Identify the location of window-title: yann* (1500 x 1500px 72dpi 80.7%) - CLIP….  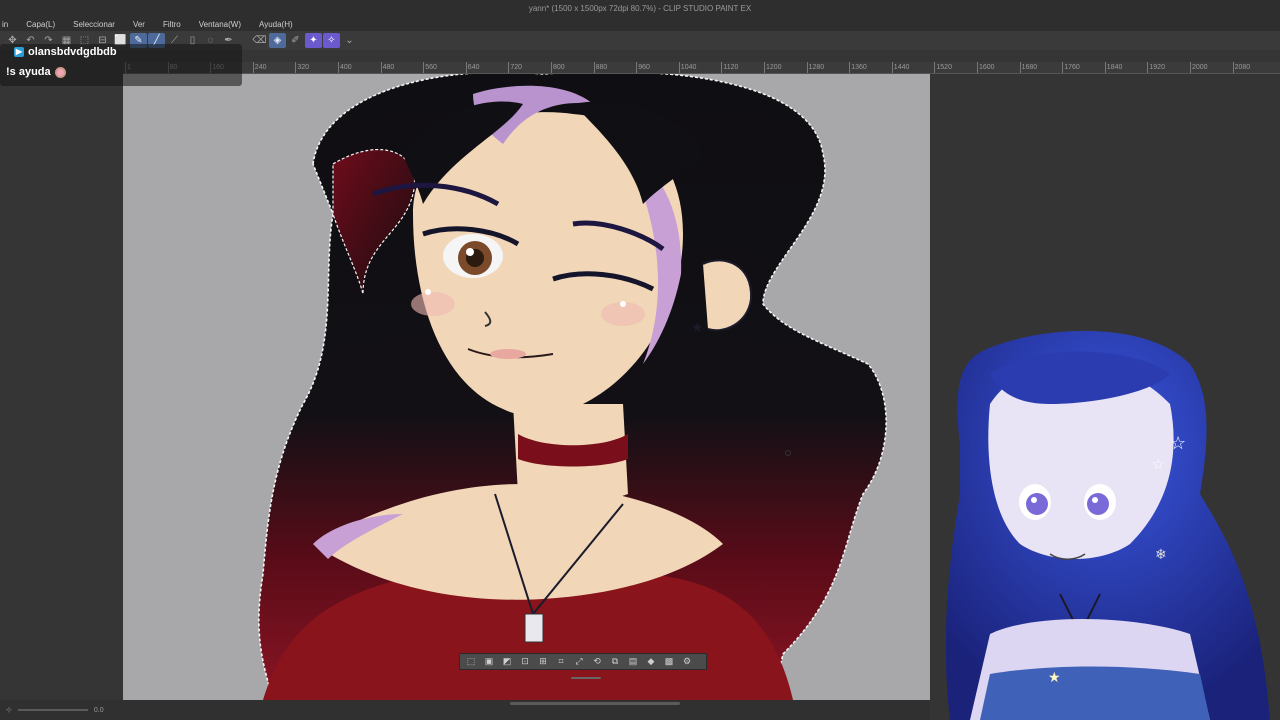
(640, 8).